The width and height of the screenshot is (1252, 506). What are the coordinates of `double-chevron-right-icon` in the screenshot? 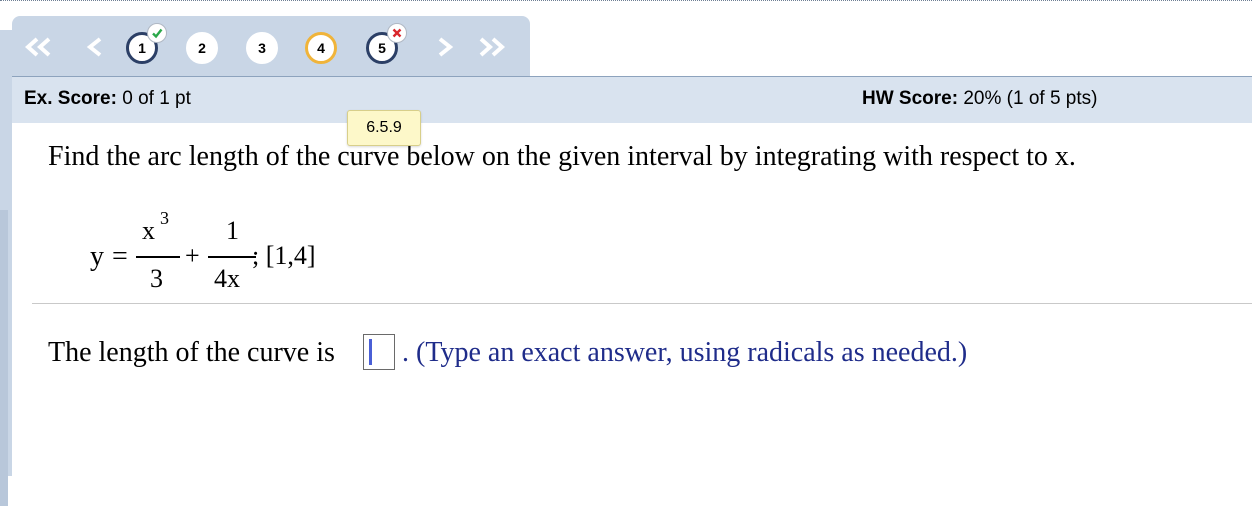 It's located at (492, 47).